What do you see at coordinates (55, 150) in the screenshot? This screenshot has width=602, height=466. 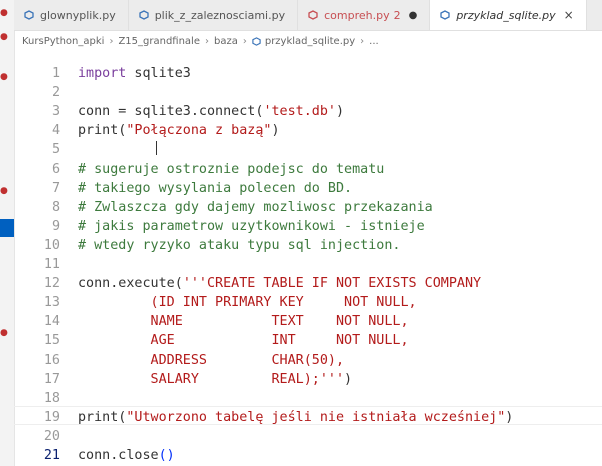 I see `line-number: 5` at bounding box center [55, 150].